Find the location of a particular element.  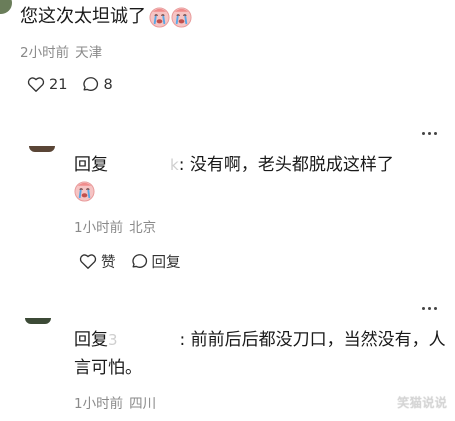

watermark: 笑猫说说 is located at coordinates (421, 402).